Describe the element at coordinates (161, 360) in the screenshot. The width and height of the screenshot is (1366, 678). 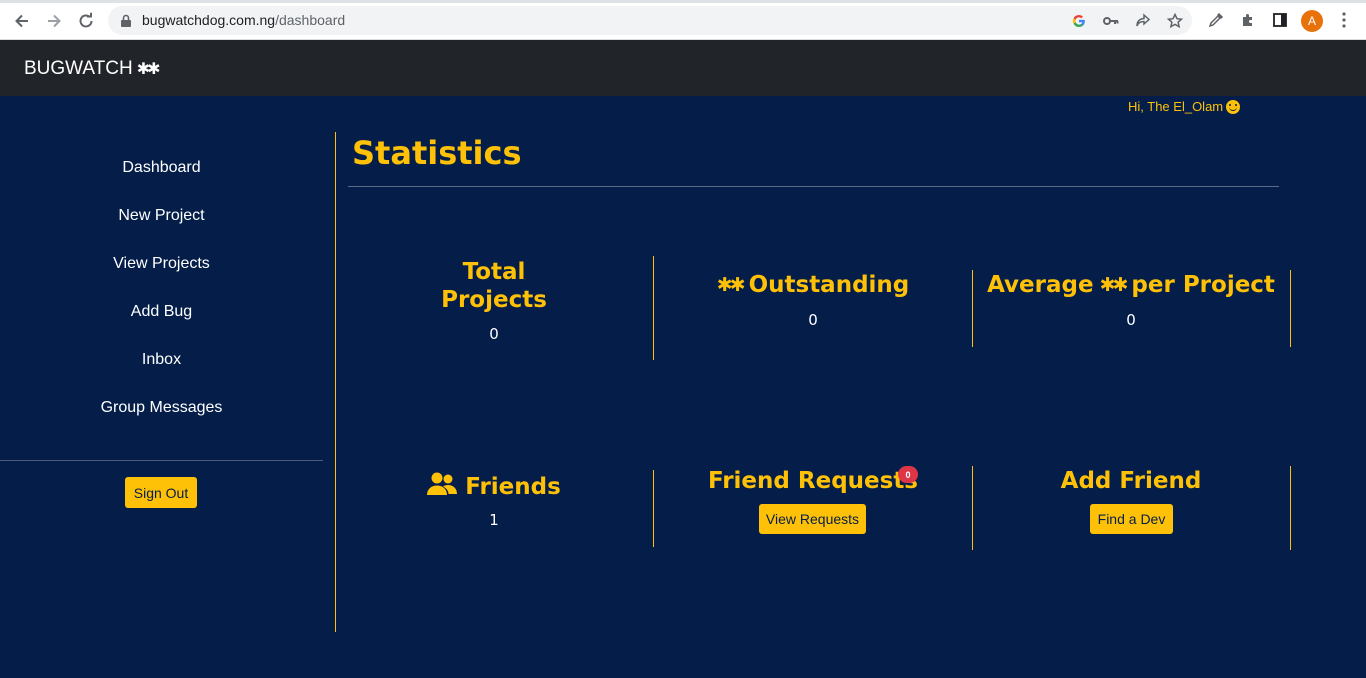
I see `sidebar-item-inbox: Inbox` at that location.